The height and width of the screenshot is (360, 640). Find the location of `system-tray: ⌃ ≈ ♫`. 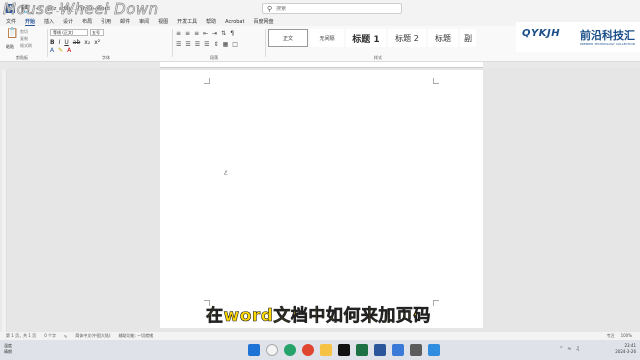

system-tray: ⌃ ≈ ♫ is located at coordinates (569, 349).